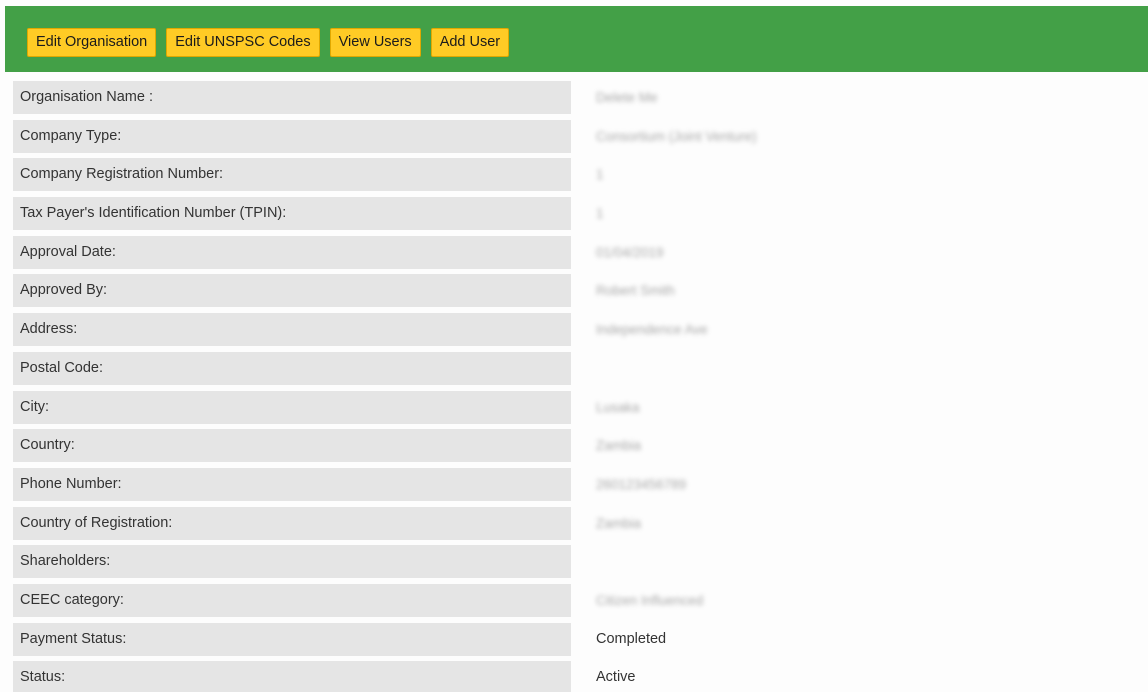  Describe the element at coordinates (292, 252) in the screenshot. I see `detail-label: Approval Date:` at that location.